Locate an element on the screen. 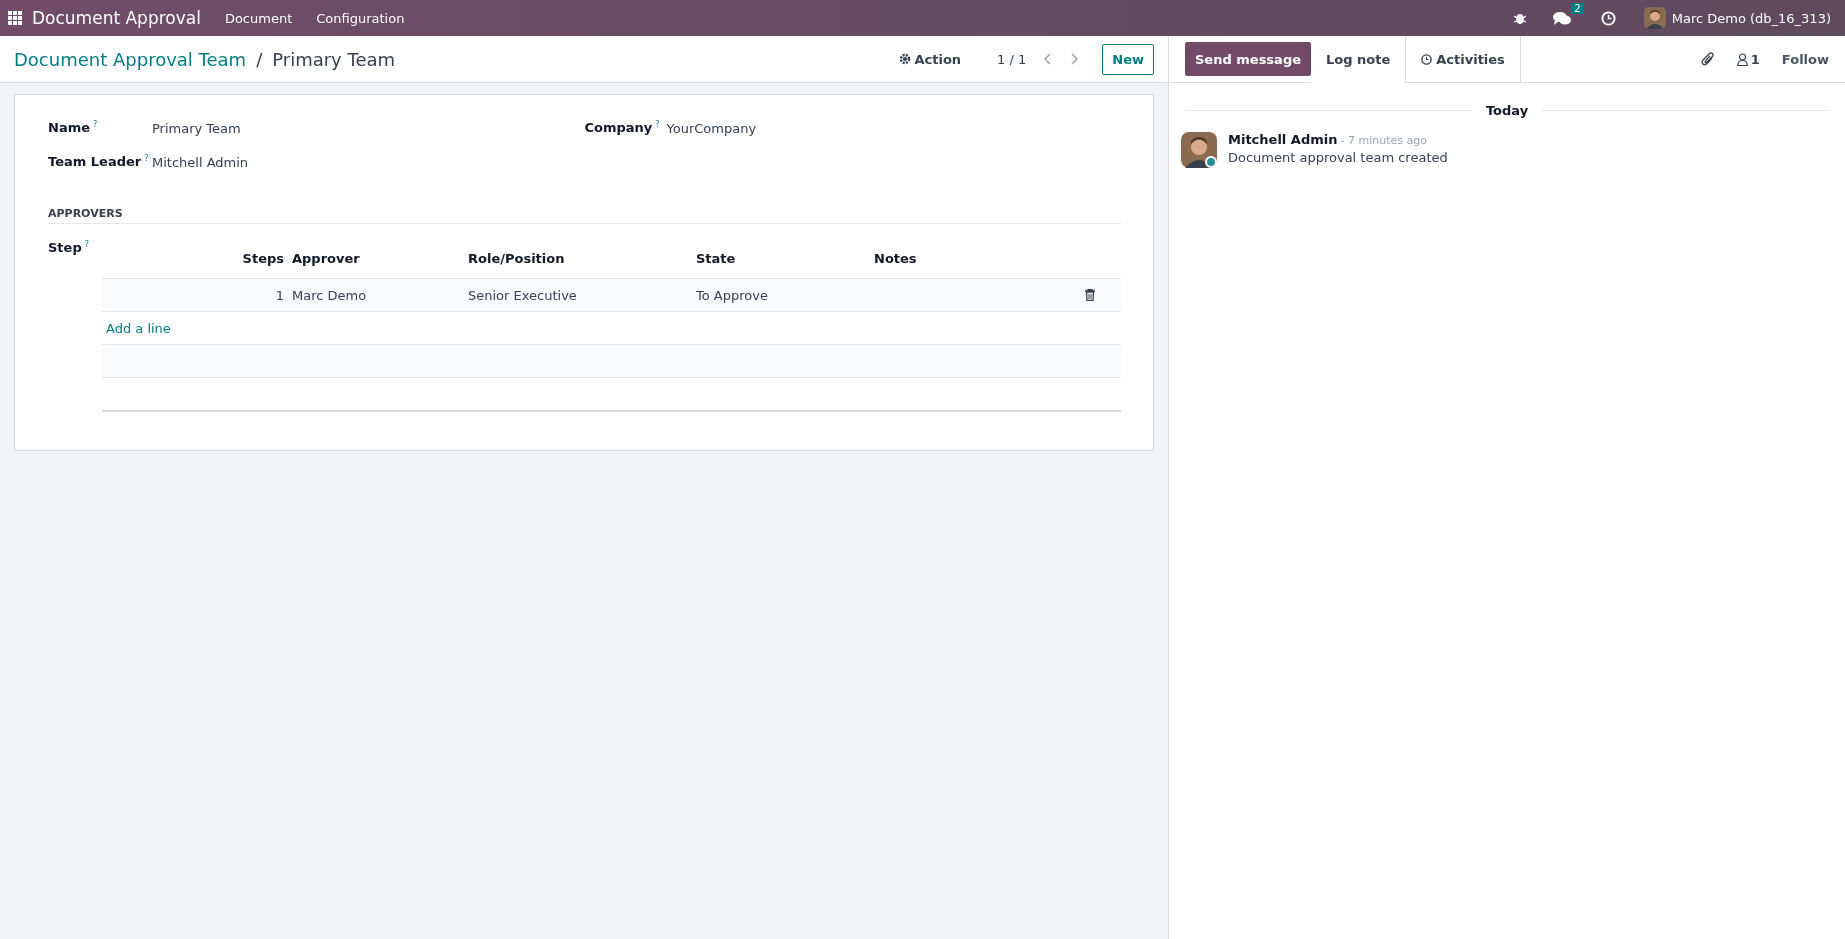 The height and width of the screenshot is (939, 1845). bug-icon is located at coordinates (1519, 18).